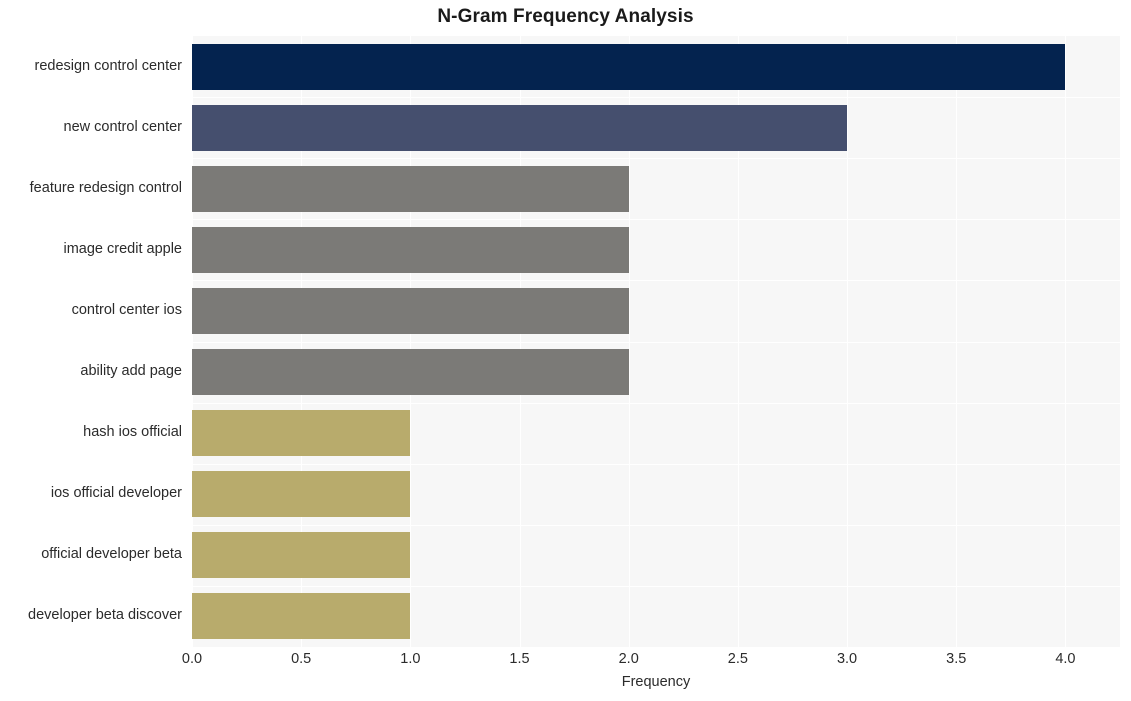 The height and width of the screenshot is (701, 1131). What do you see at coordinates (192, 659) in the screenshot?
I see `x-tick-label: 0.0` at bounding box center [192, 659].